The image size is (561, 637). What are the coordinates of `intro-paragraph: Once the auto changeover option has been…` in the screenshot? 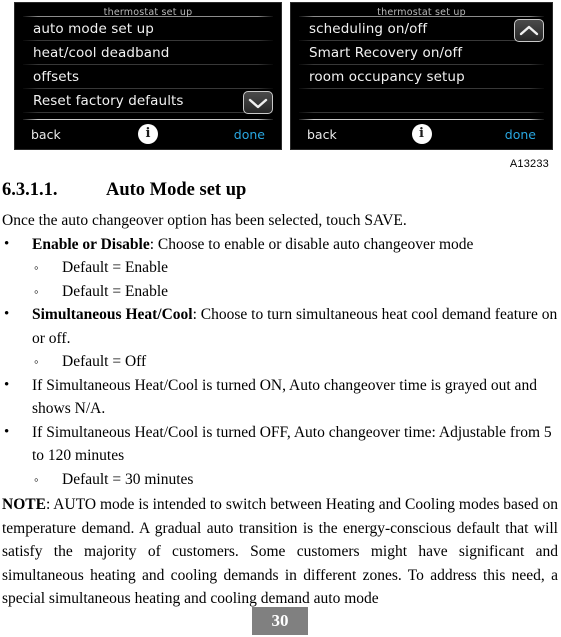 It's located at (204, 220).